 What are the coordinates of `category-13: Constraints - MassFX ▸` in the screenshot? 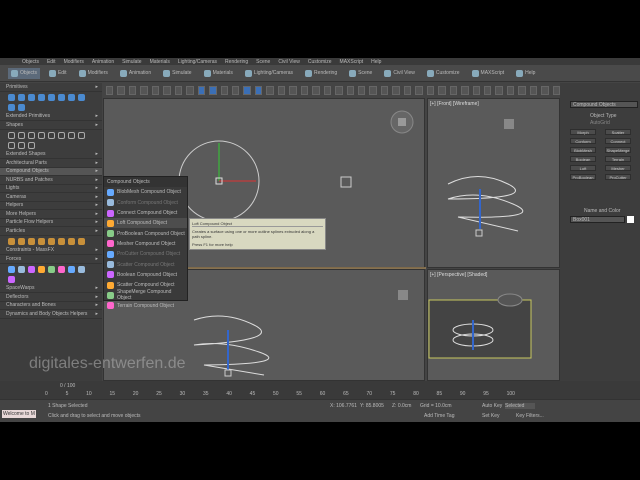 It's located at (51, 251).